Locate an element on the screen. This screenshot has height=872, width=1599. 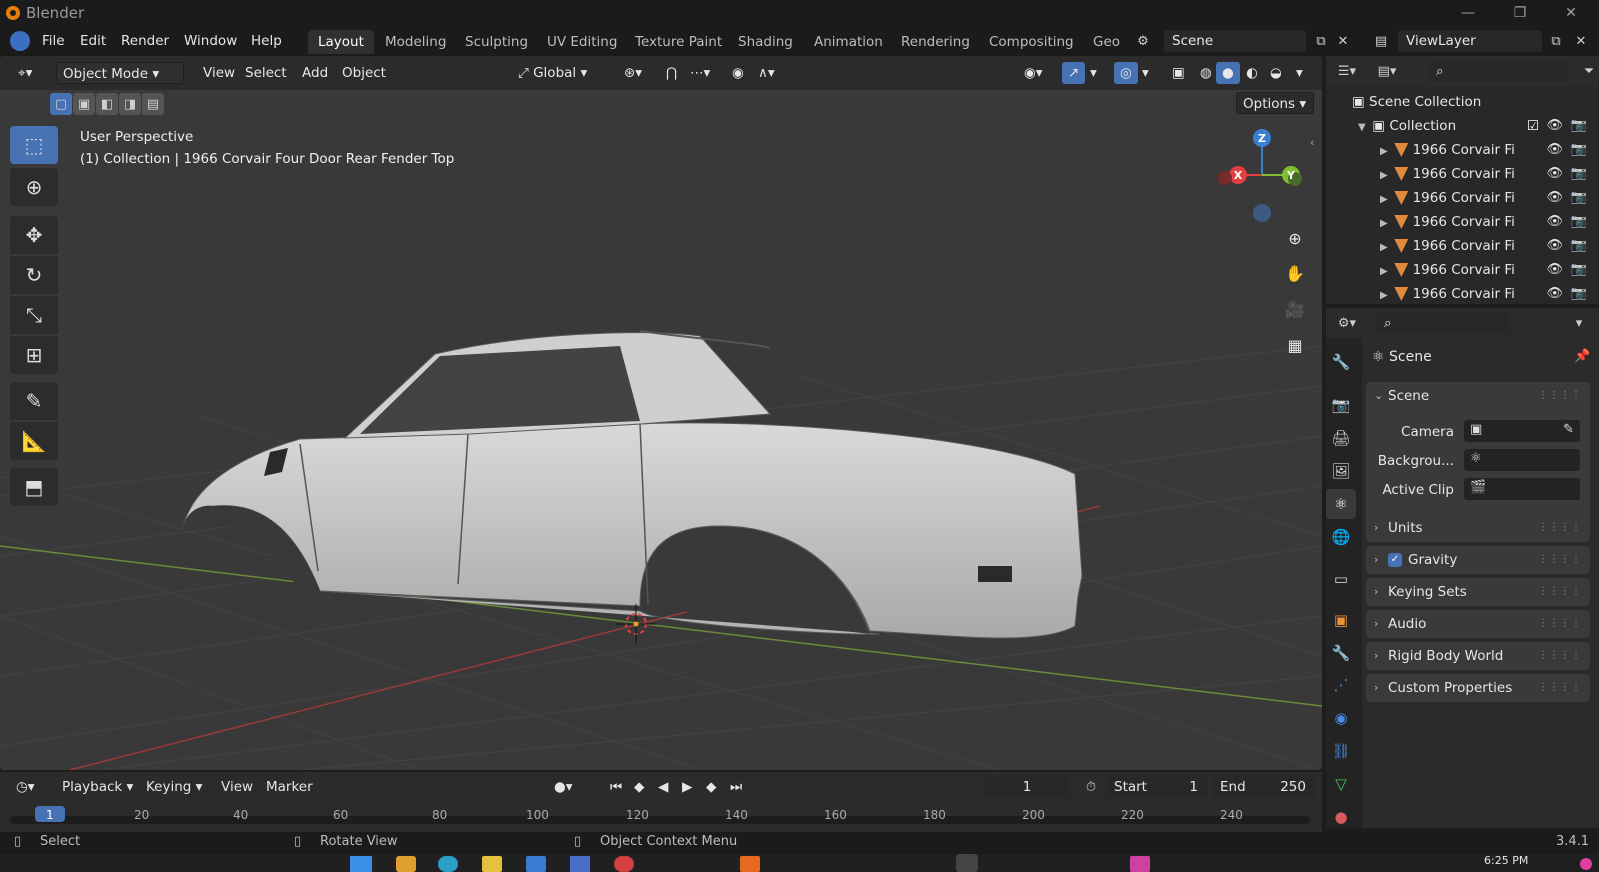
marker-menu: Marker is located at coordinates (289, 787).